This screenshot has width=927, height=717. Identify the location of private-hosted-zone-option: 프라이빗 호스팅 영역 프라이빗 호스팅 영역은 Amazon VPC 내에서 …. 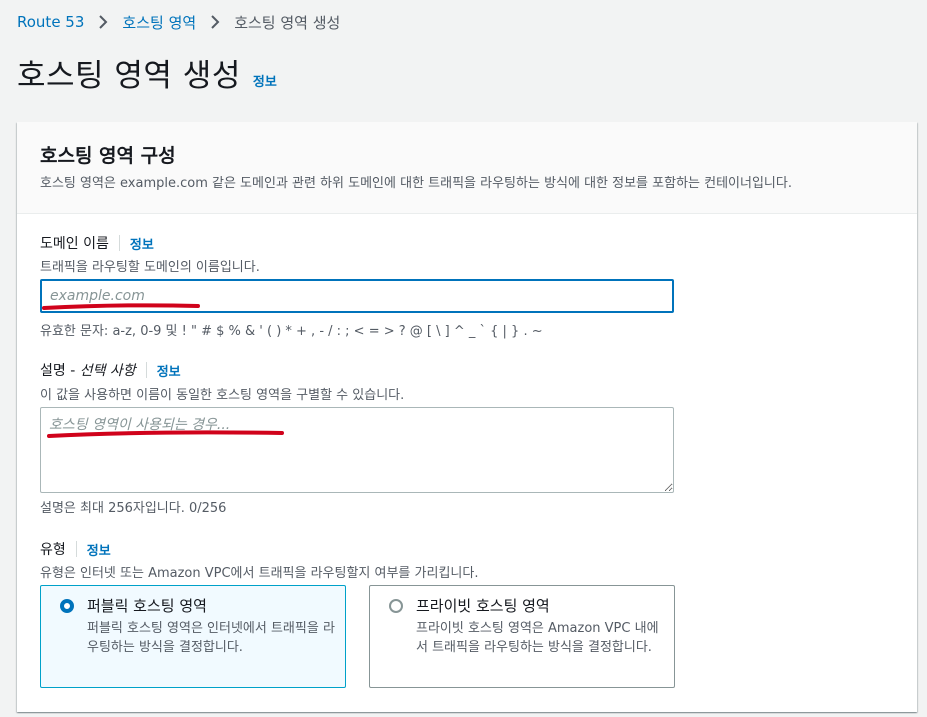
(522, 636).